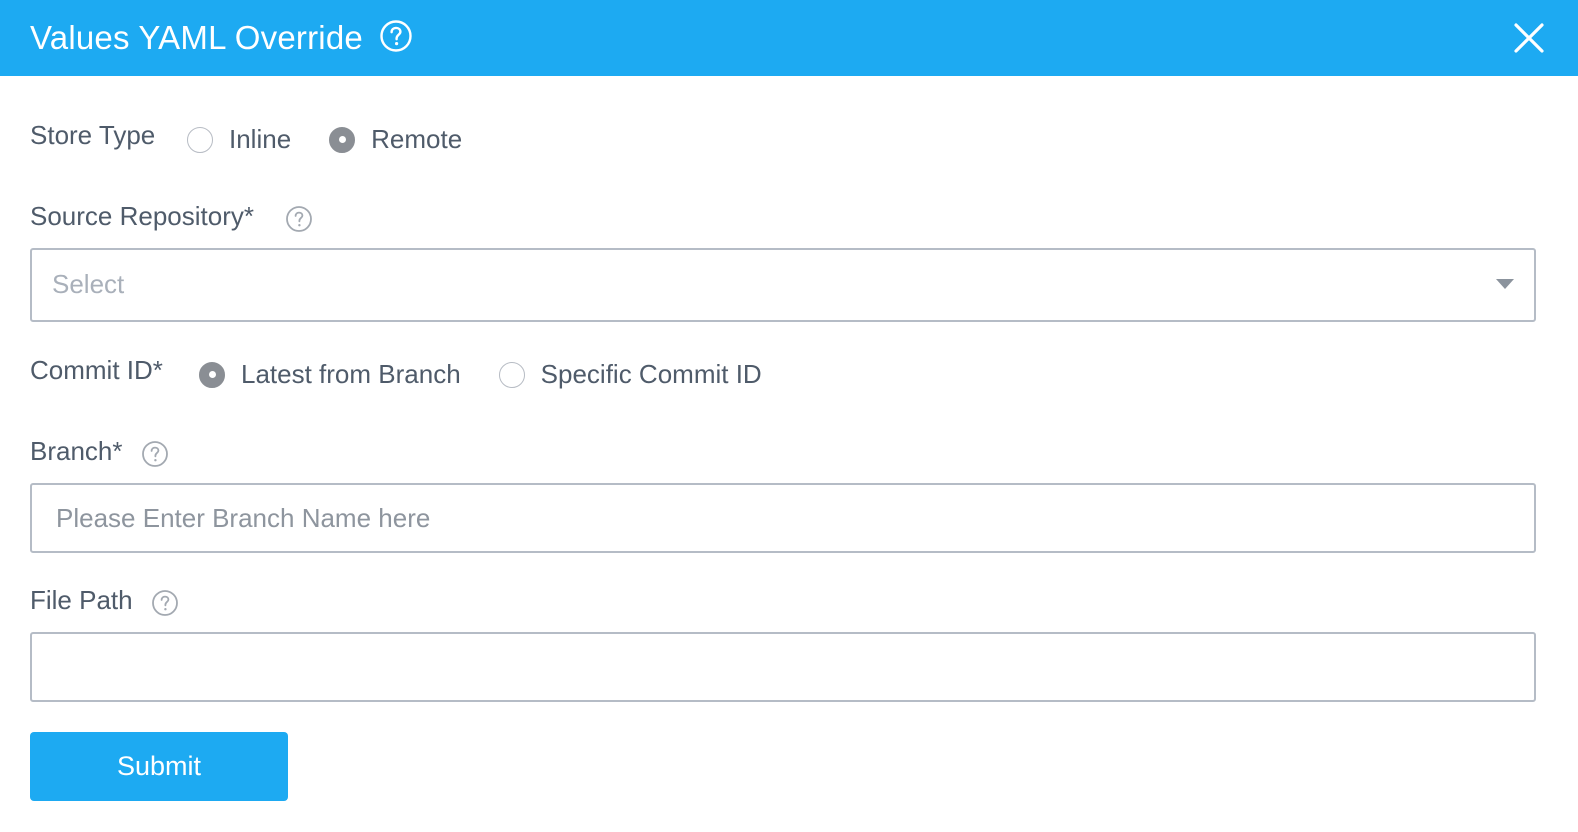 Image resolution: width=1578 pixels, height=832 pixels. I want to click on commit-latest-from-branch-radio: Latest from Branch, so click(330, 374).